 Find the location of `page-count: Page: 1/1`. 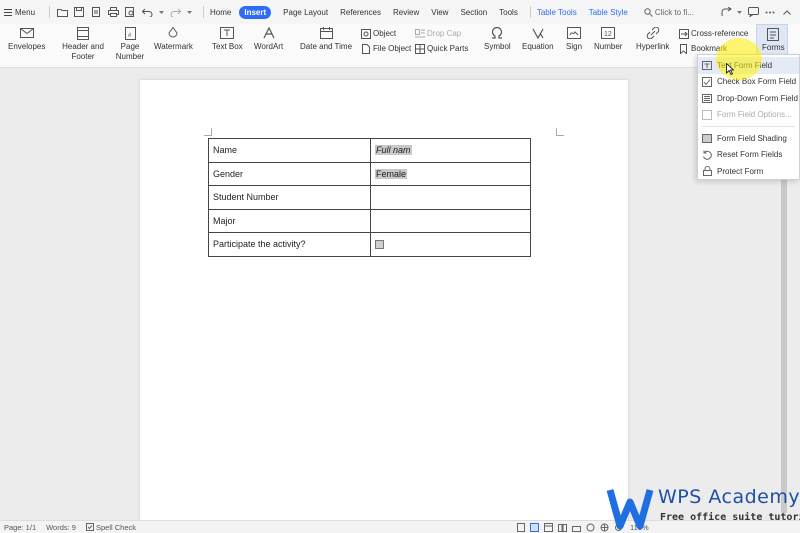

page-count: Page: 1/1 is located at coordinates (20, 527).